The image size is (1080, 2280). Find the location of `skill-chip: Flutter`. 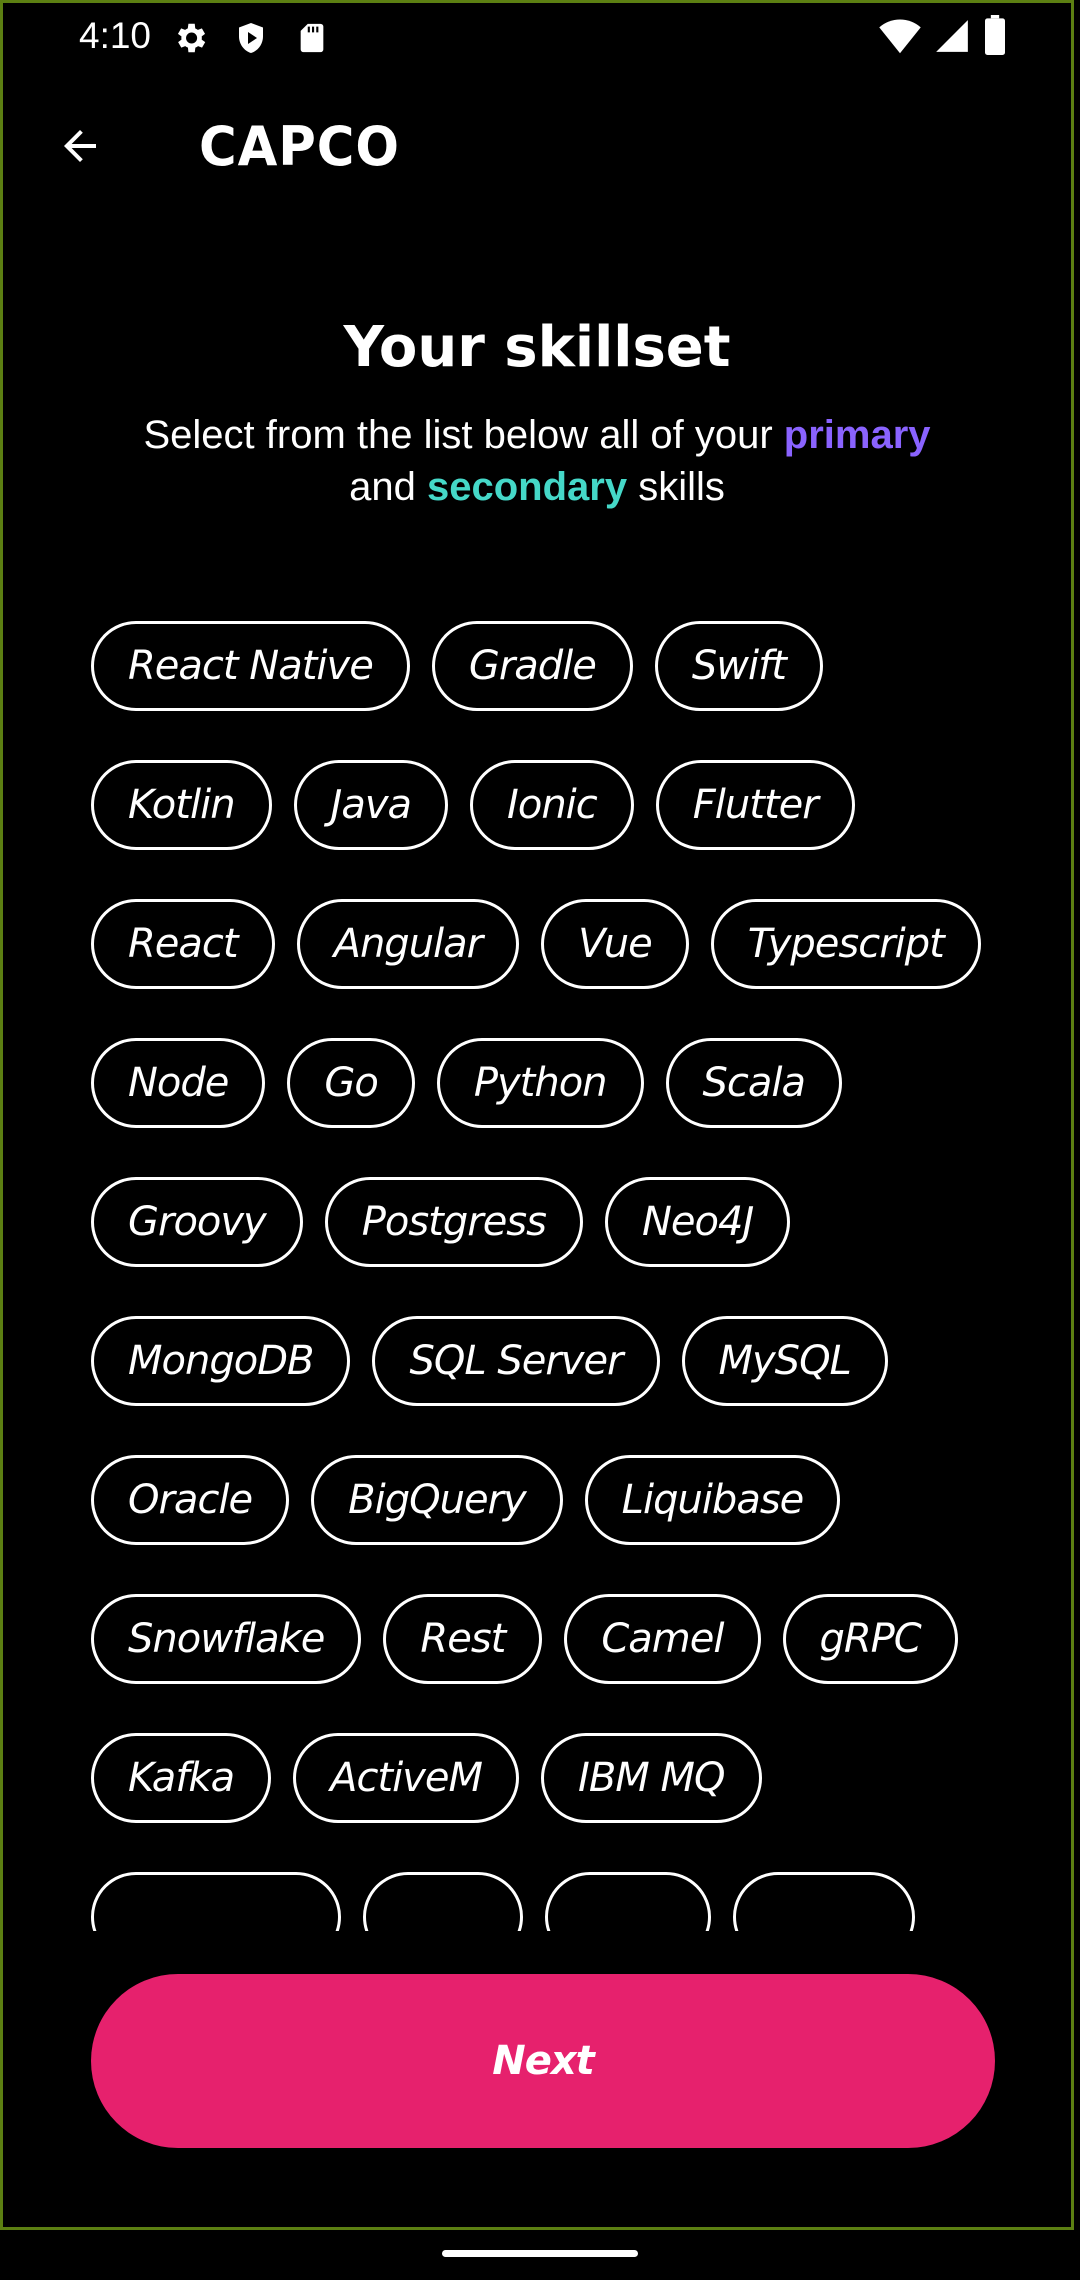

skill-chip: Flutter is located at coordinates (755, 805).